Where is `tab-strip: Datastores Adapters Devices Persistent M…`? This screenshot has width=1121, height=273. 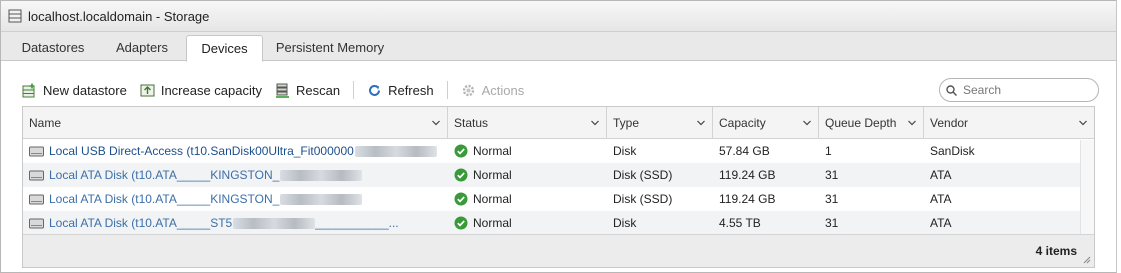 tab-strip: Datastores Adapters Devices Persistent M… is located at coordinates (558, 47).